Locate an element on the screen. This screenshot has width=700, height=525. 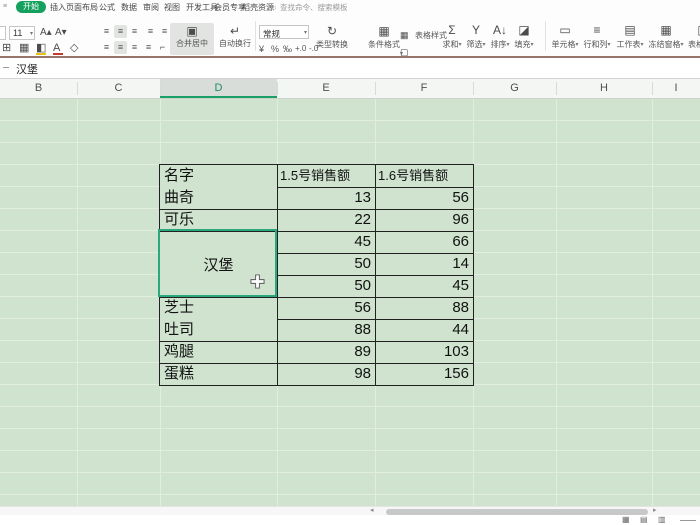
table-cell: 蛋糕 is located at coordinates (218, 374).